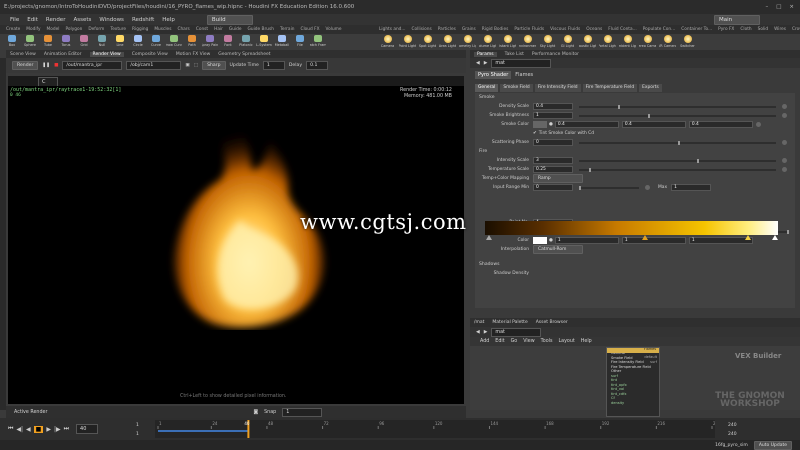  I want to click on shelf-tab-create: Create, so click(13, 29).